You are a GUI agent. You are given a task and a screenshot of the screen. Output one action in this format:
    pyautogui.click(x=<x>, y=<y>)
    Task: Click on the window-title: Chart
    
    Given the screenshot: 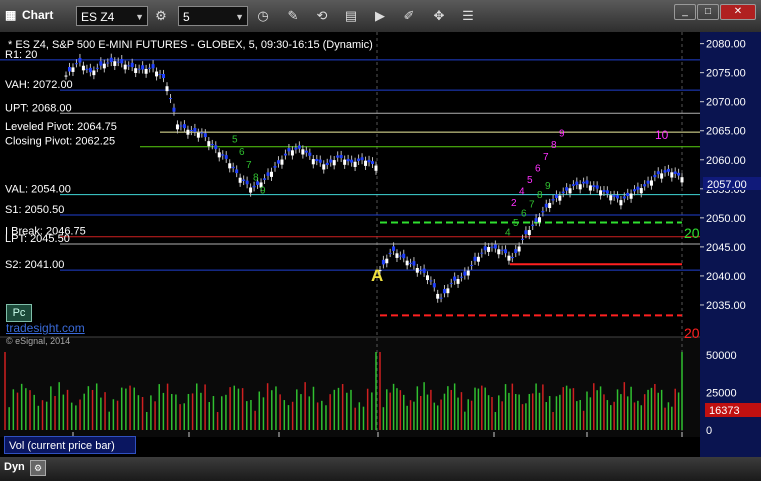 What is the action you would take?
    pyautogui.click(x=38, y=15)
    